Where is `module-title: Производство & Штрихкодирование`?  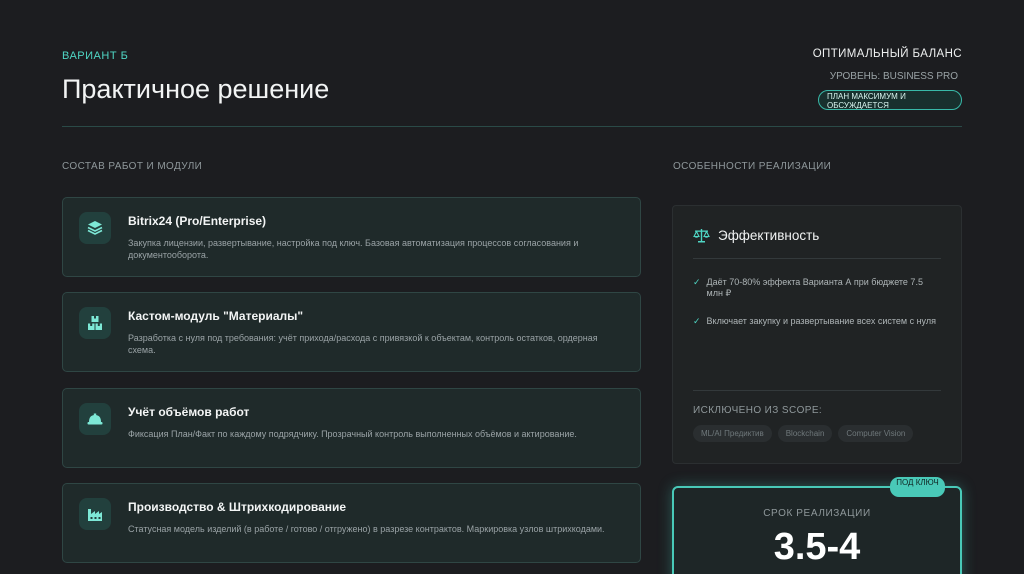 module-title: Производство & Штрихкодирование is located at coordinates (237, 507).